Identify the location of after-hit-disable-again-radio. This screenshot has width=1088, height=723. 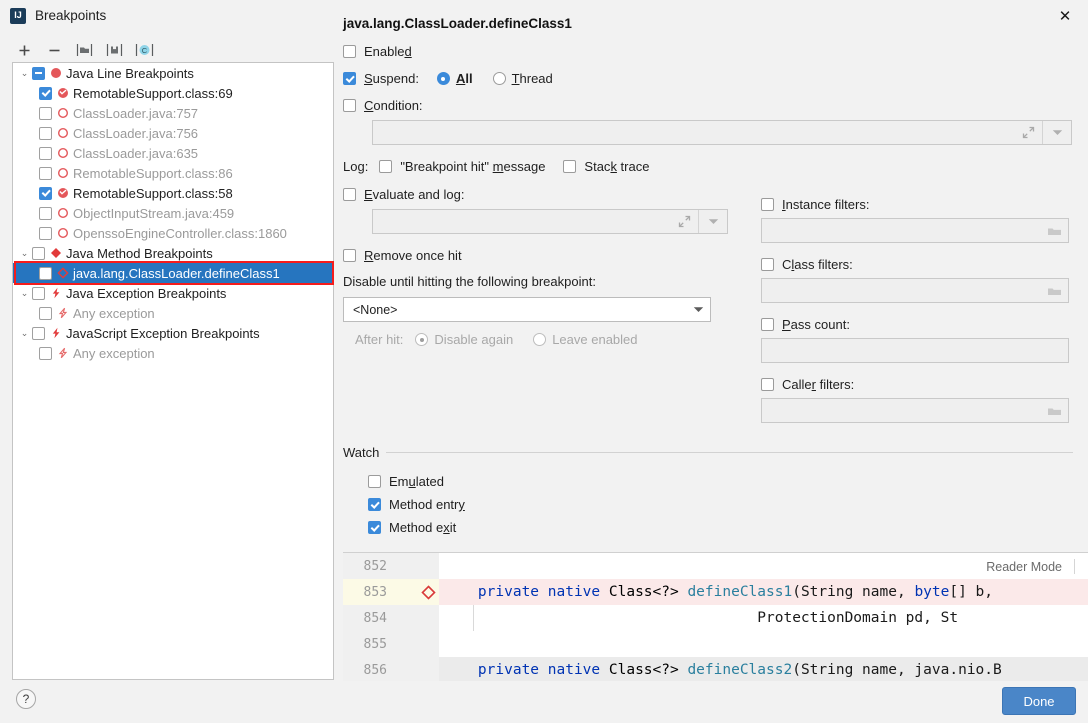
(422, 339).